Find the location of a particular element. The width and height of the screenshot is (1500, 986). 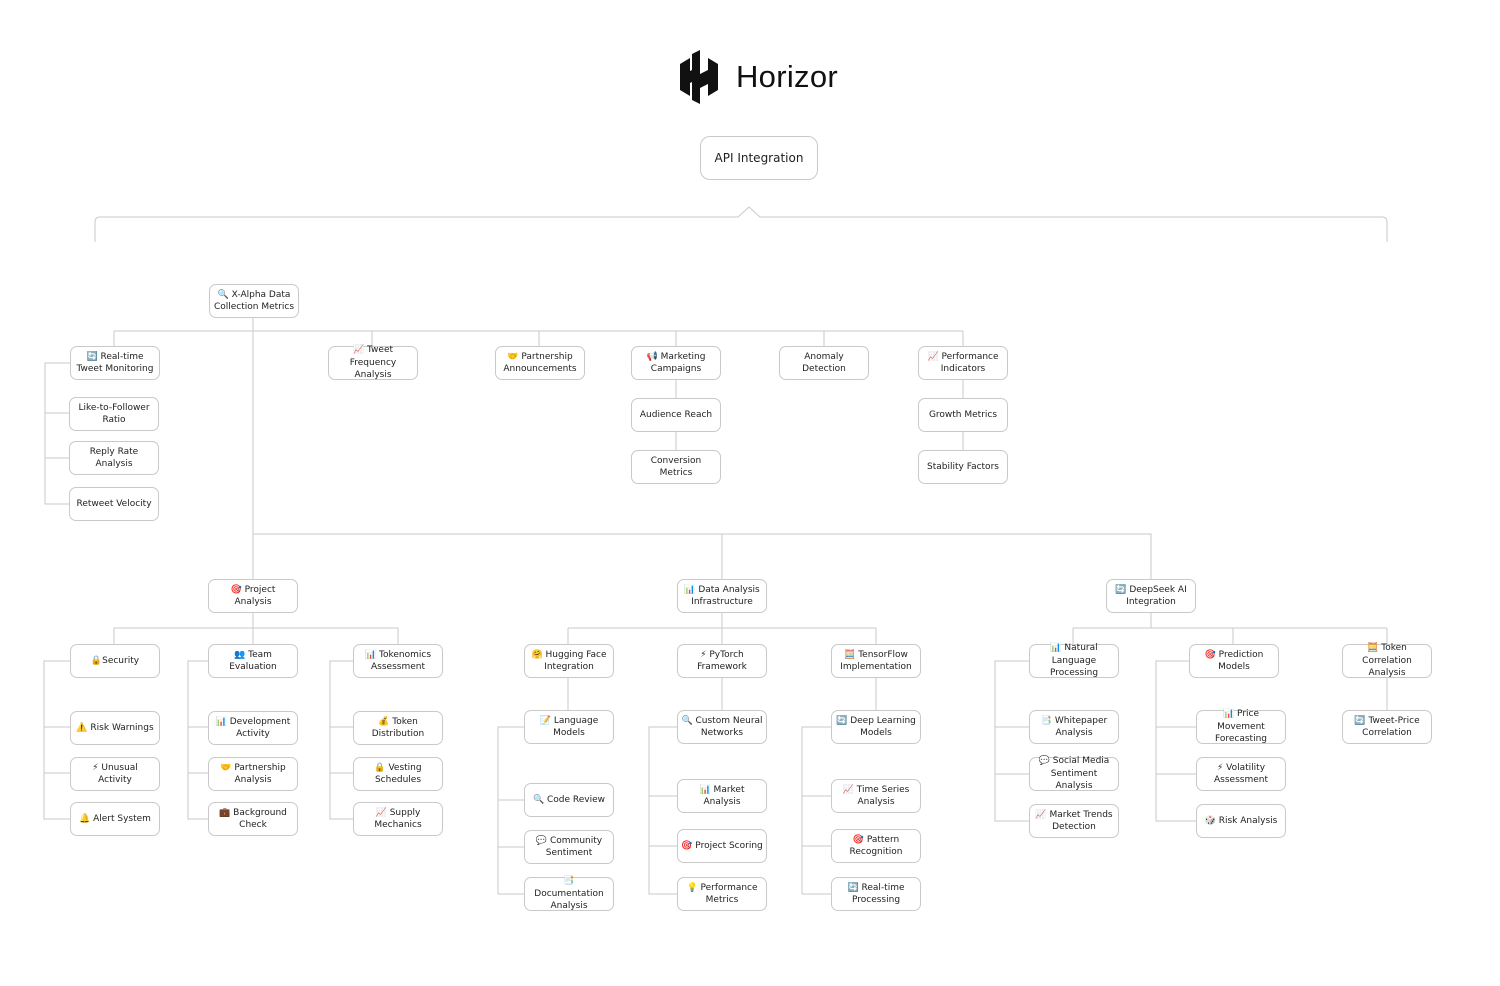

node-social-media-sentiment: 💬 Social Media Sentiment Analysis is located at coordinates (1074, 773).